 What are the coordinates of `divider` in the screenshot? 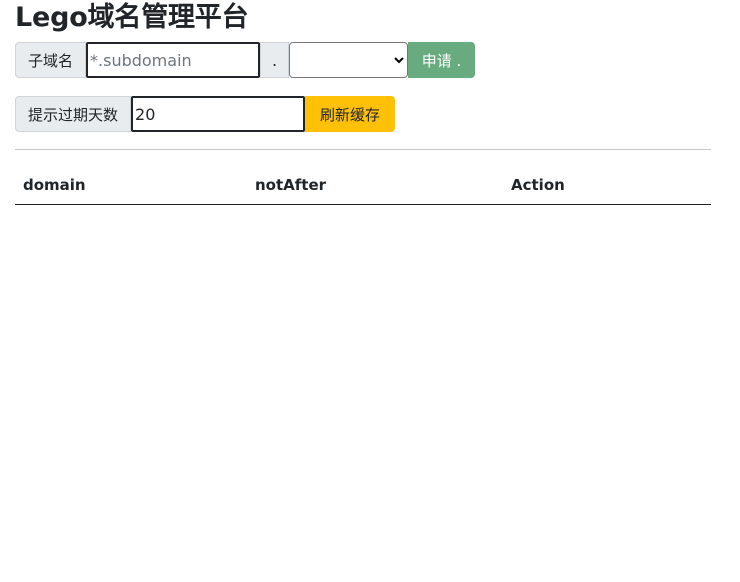 It's located at (363, 149).